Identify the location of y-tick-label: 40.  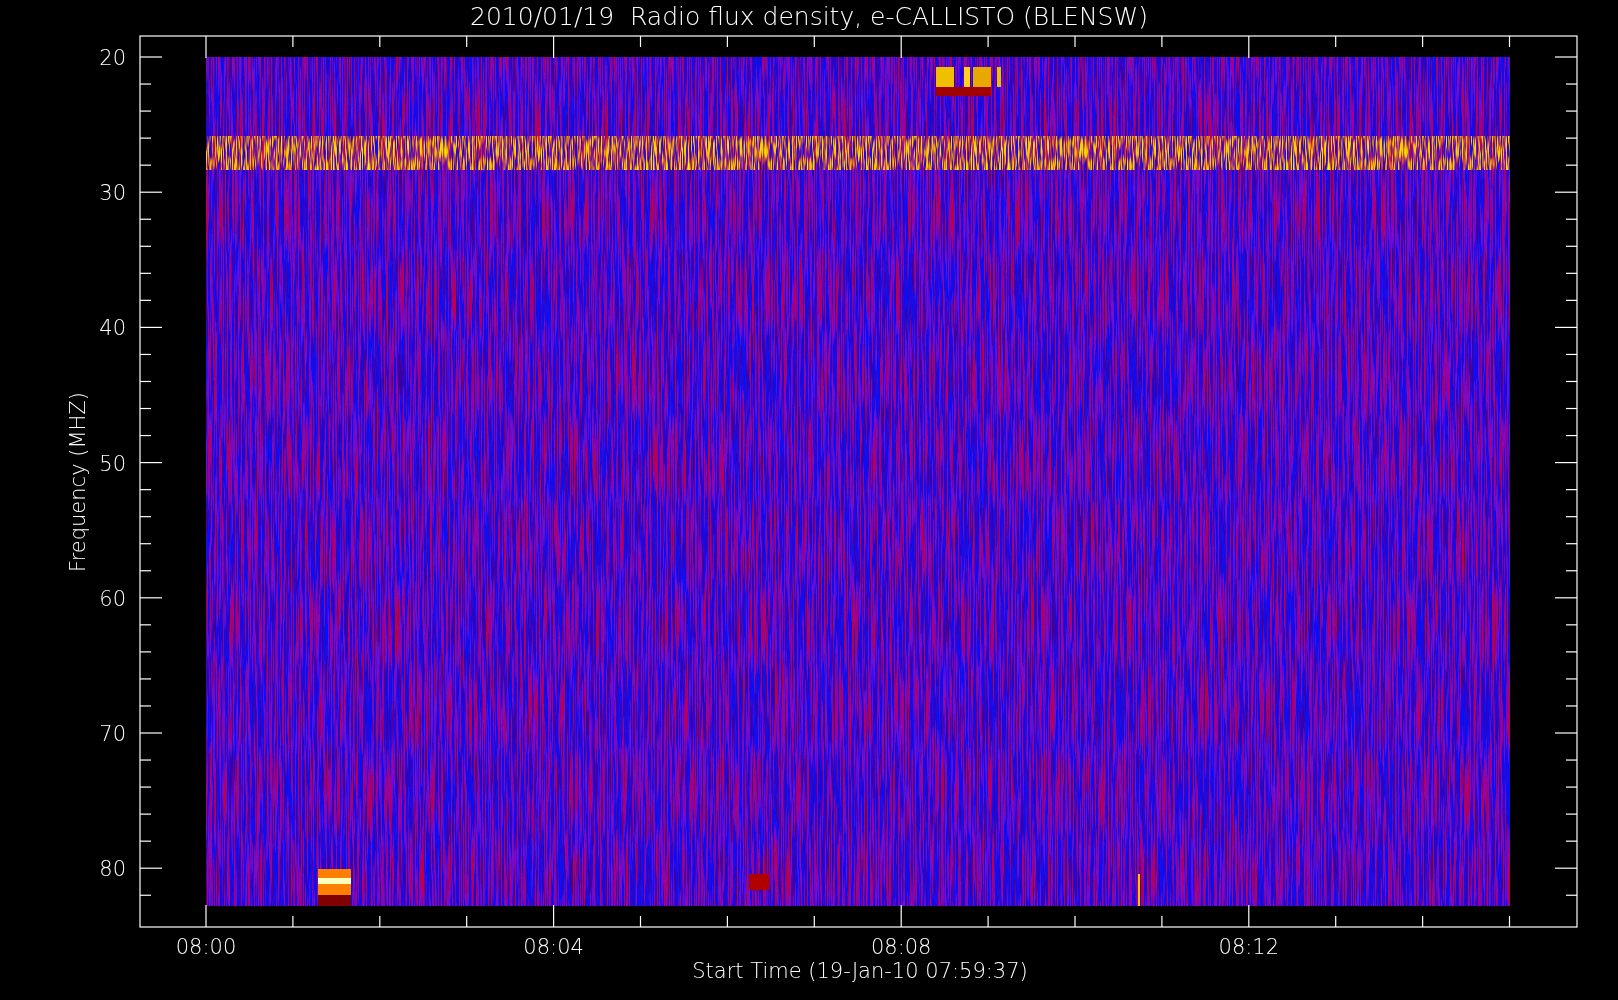
(112, 328).